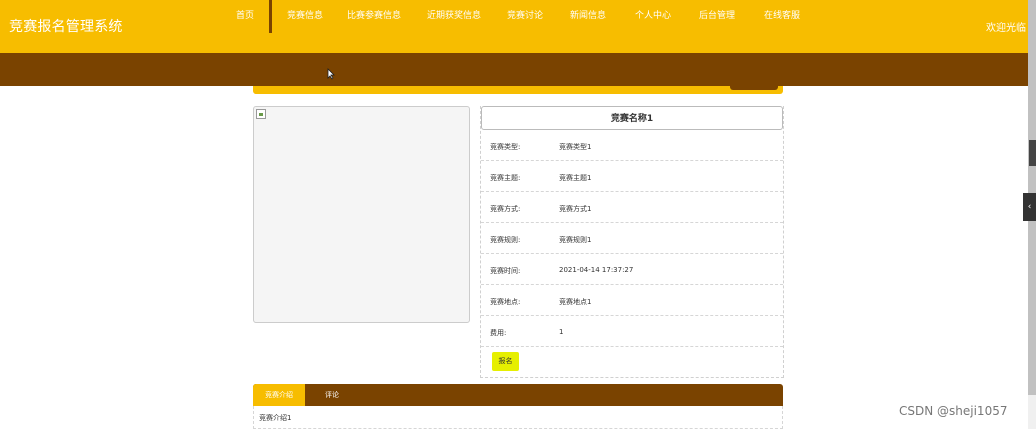 This screenshot has height=429, width=1036. I want to click on main-nav, so click(514, 69).